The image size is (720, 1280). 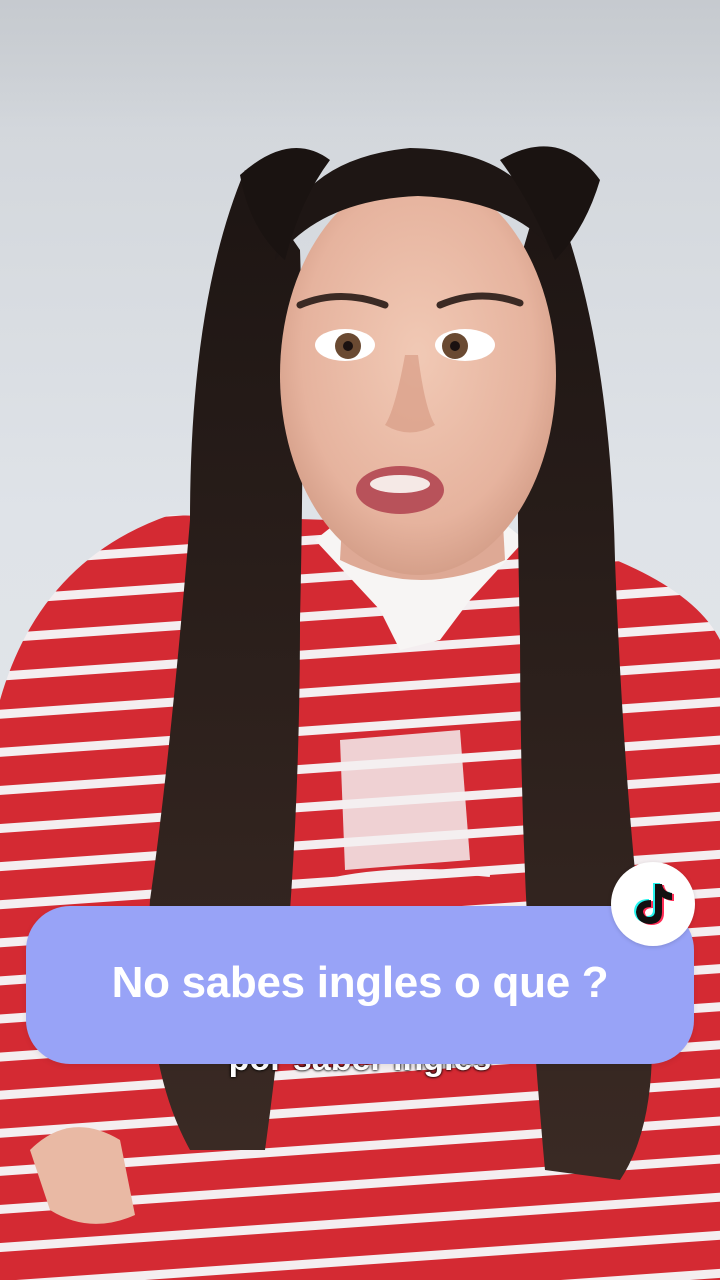 I want to click on tiktok-logo-icon, so click(x=653, y=904).